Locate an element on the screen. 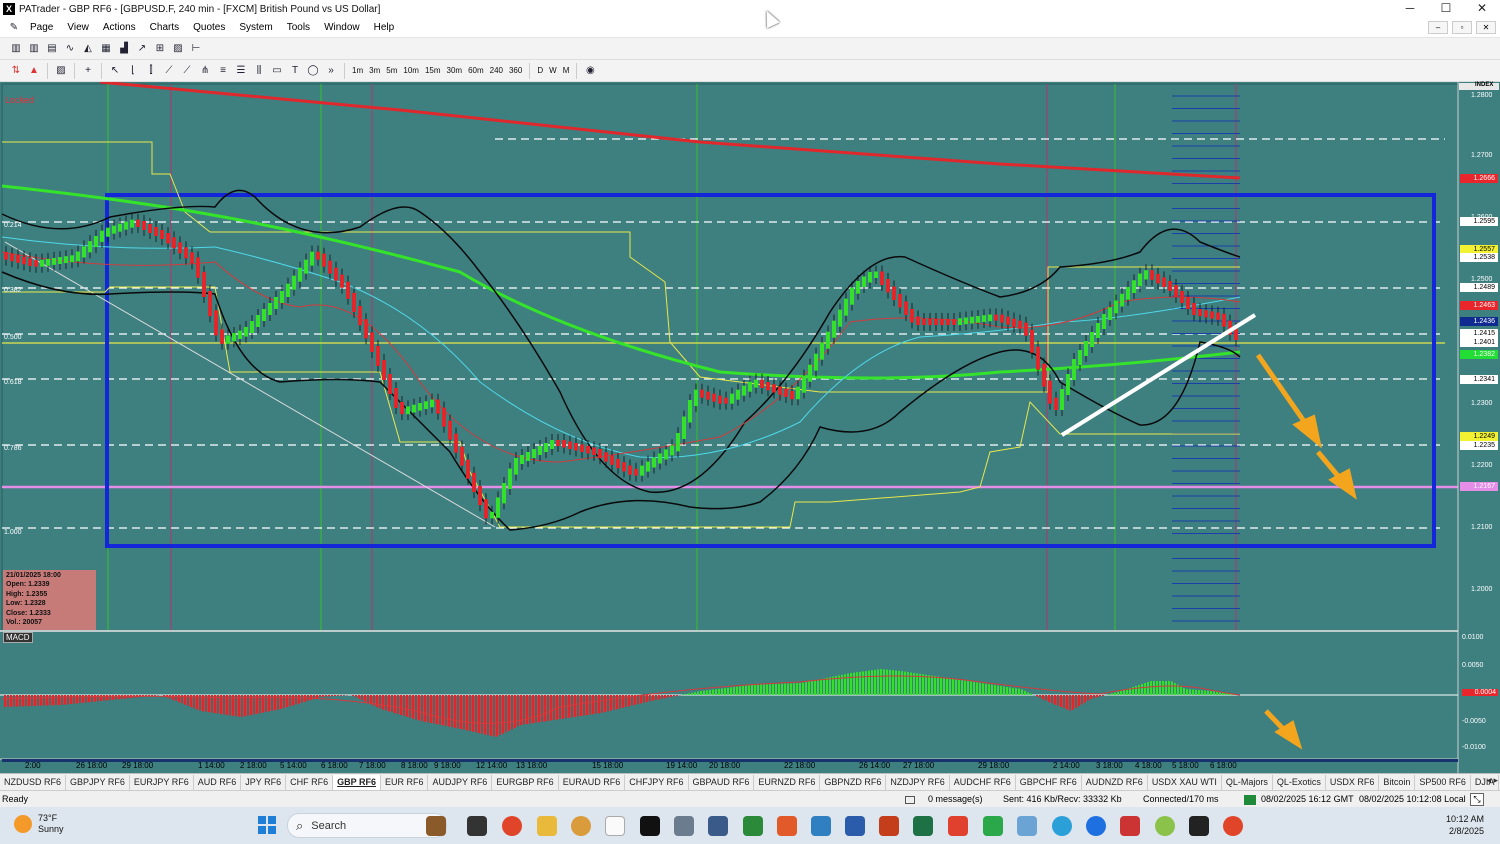 This screenshot has width=1500, height=844. pointer-icon: ↖ is located at coordinates (115, 71).